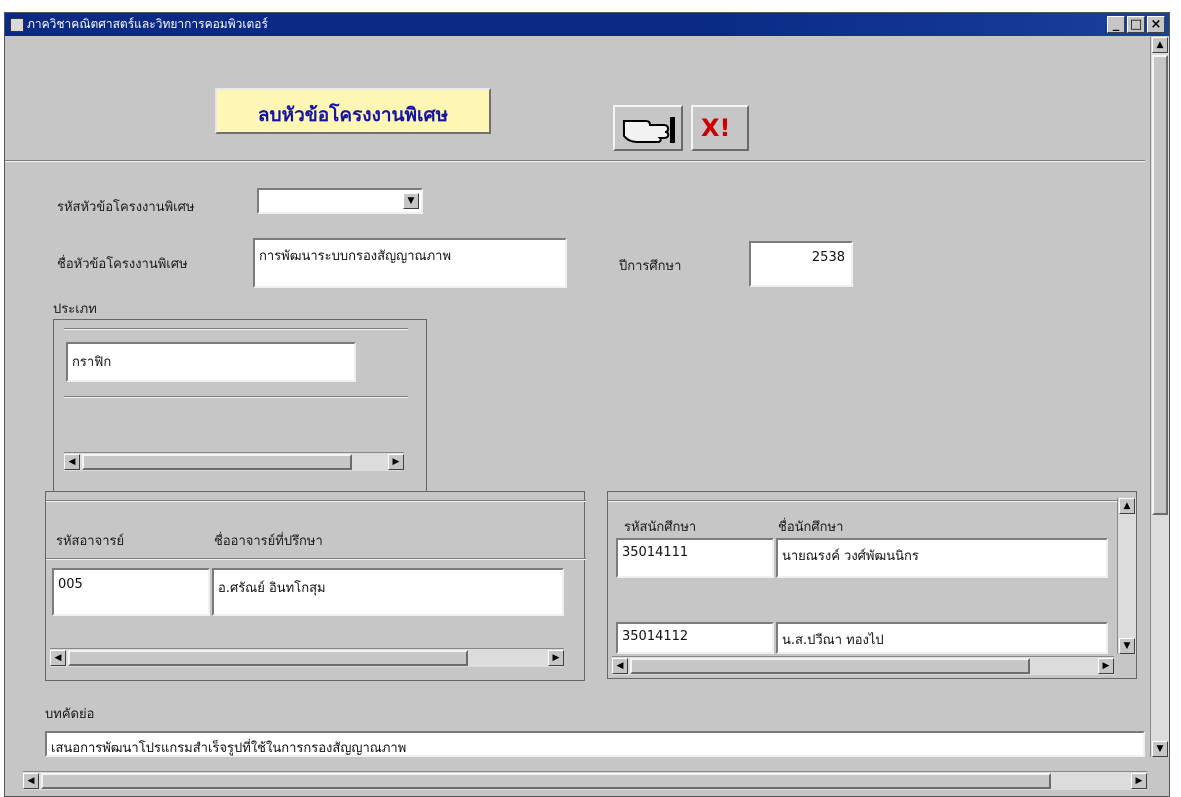 This screenshot has height=797, width=1181. Describe the element at coordinates (263, 193) in the screenshot. I see `project-code-value` at that location.